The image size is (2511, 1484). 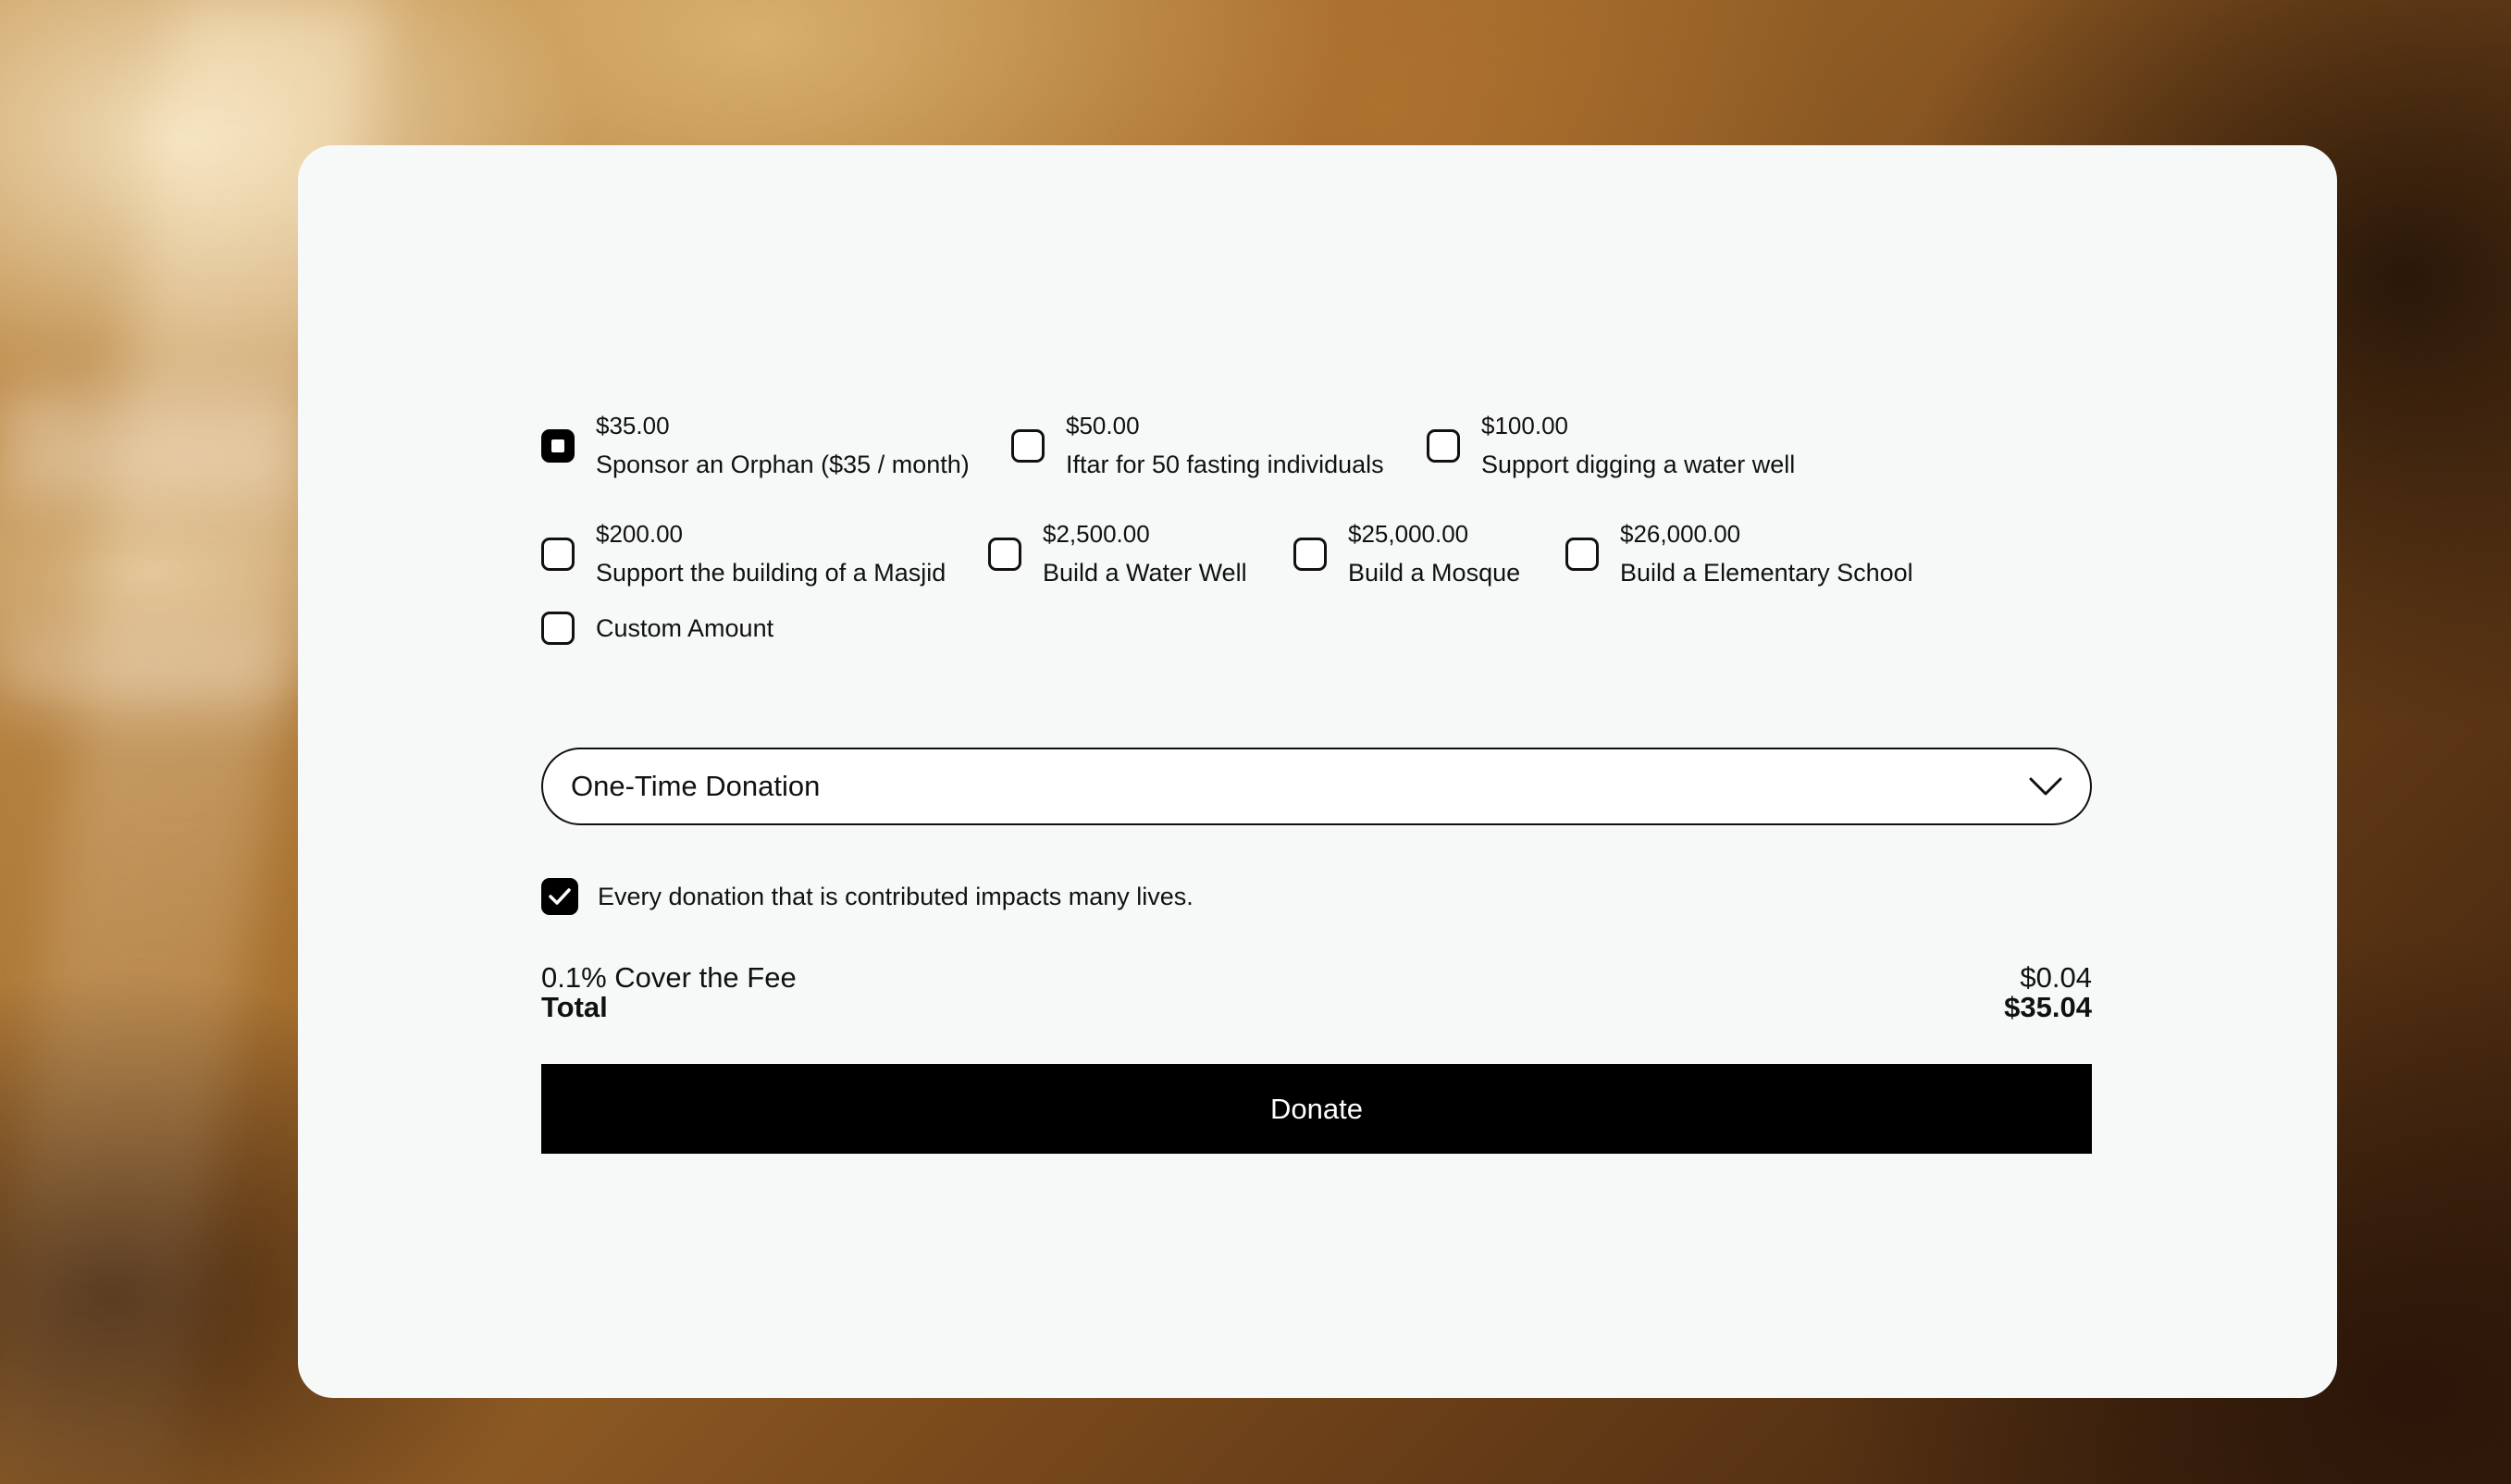 What do you see at coordinates (1766, 573) in the screenshot?
I see `option-label: Build a Elementary School` at bounding box center [1766, 573].